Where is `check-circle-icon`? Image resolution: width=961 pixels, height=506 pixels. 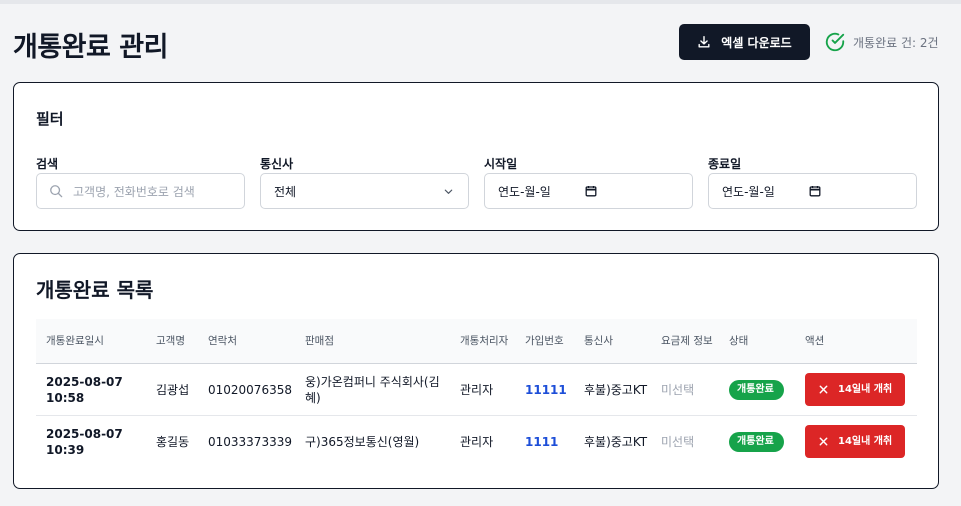 check-circle-icon is located at coordinates (835, 42).